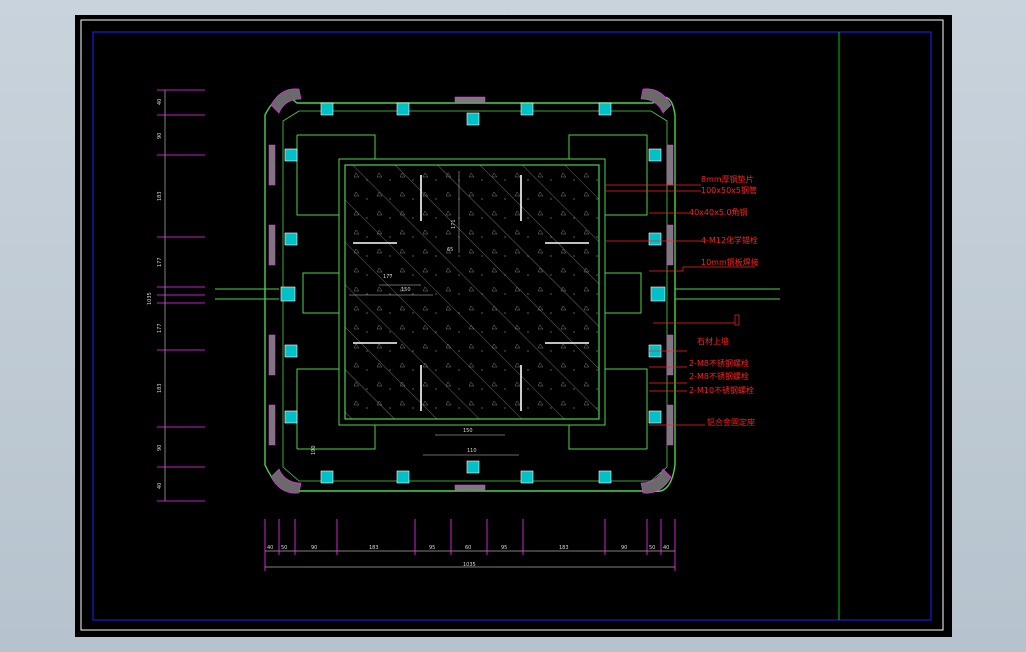  I want to click on left-dimension-chain, so click(181, 295).